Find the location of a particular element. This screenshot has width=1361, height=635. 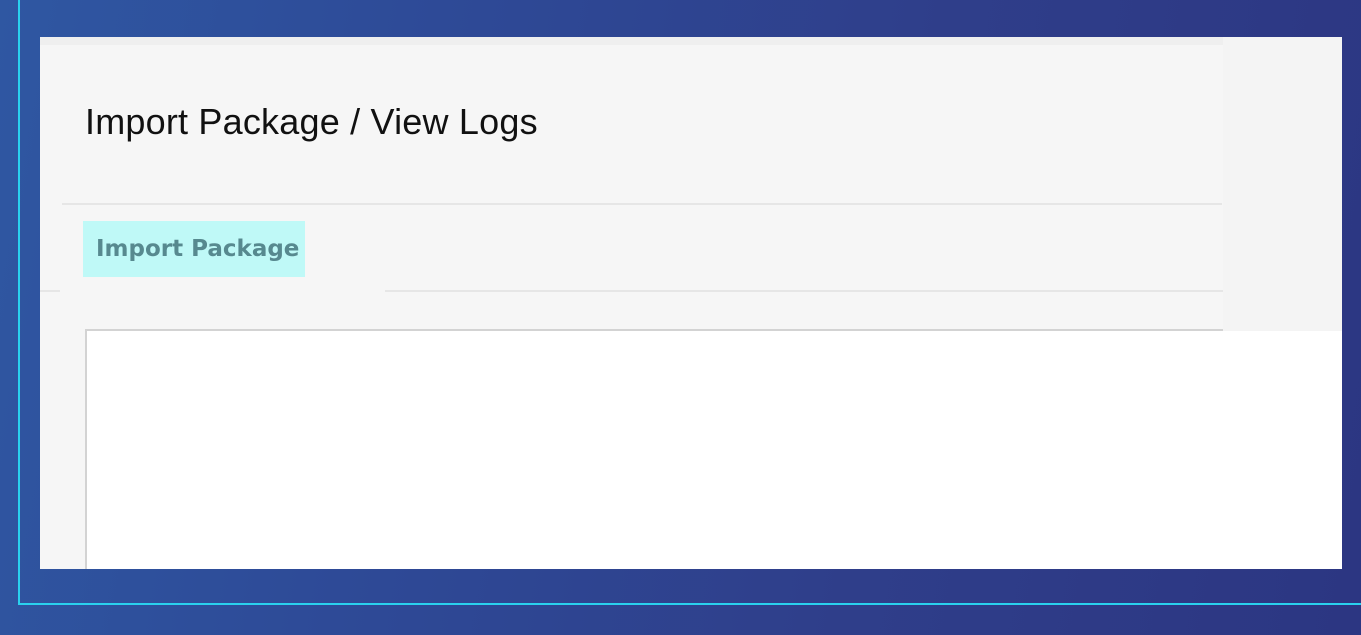

tab-import-package: Import Package is located at coordinates (194, 249).